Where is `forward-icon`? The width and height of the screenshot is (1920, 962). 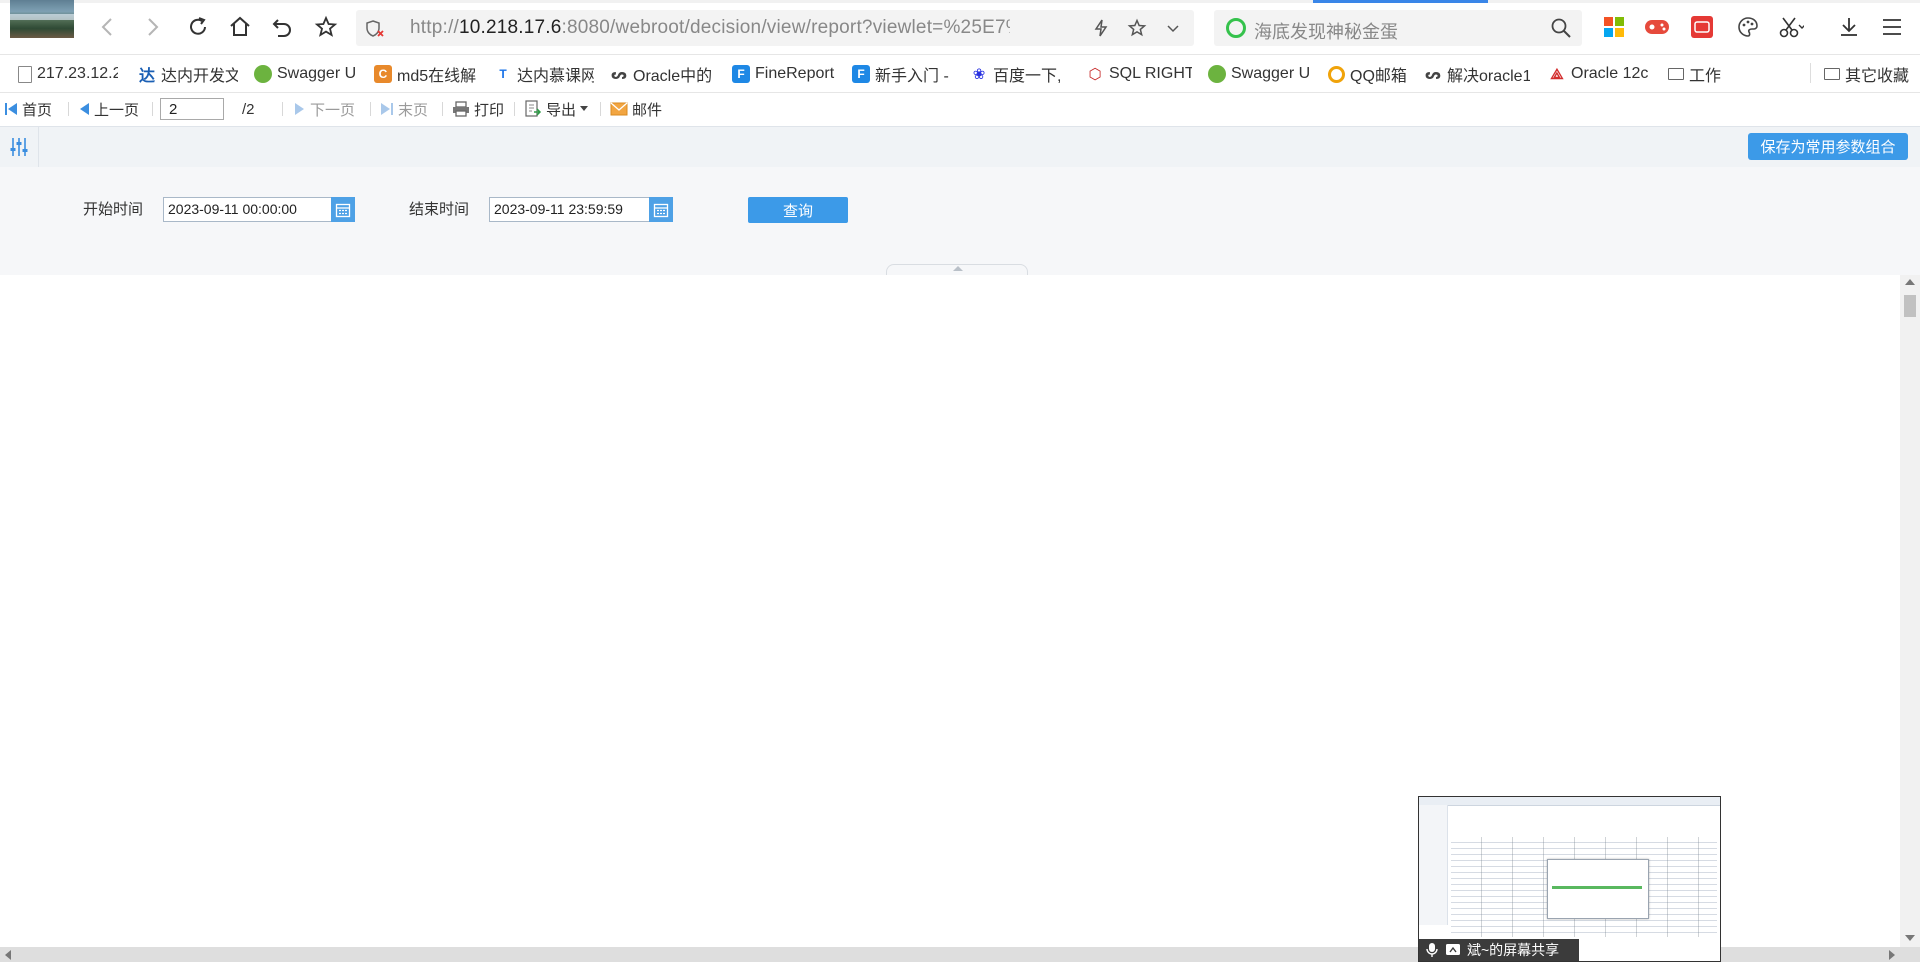 forward-icon is located at coordinates (153, 27).